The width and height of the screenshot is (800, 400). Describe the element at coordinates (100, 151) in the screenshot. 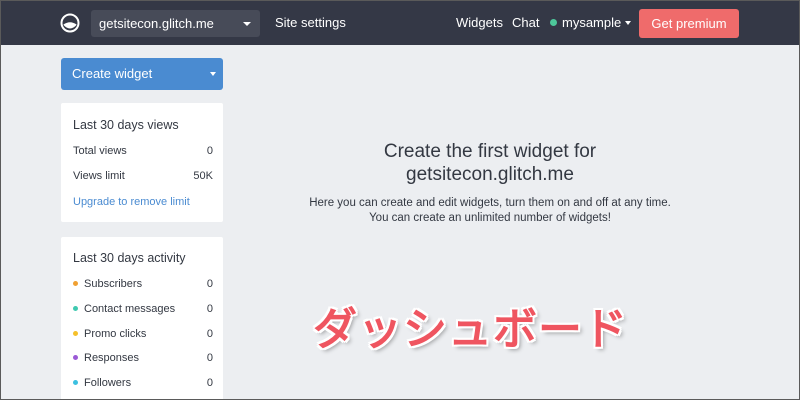

I see `stat-label: Total views` at that location.